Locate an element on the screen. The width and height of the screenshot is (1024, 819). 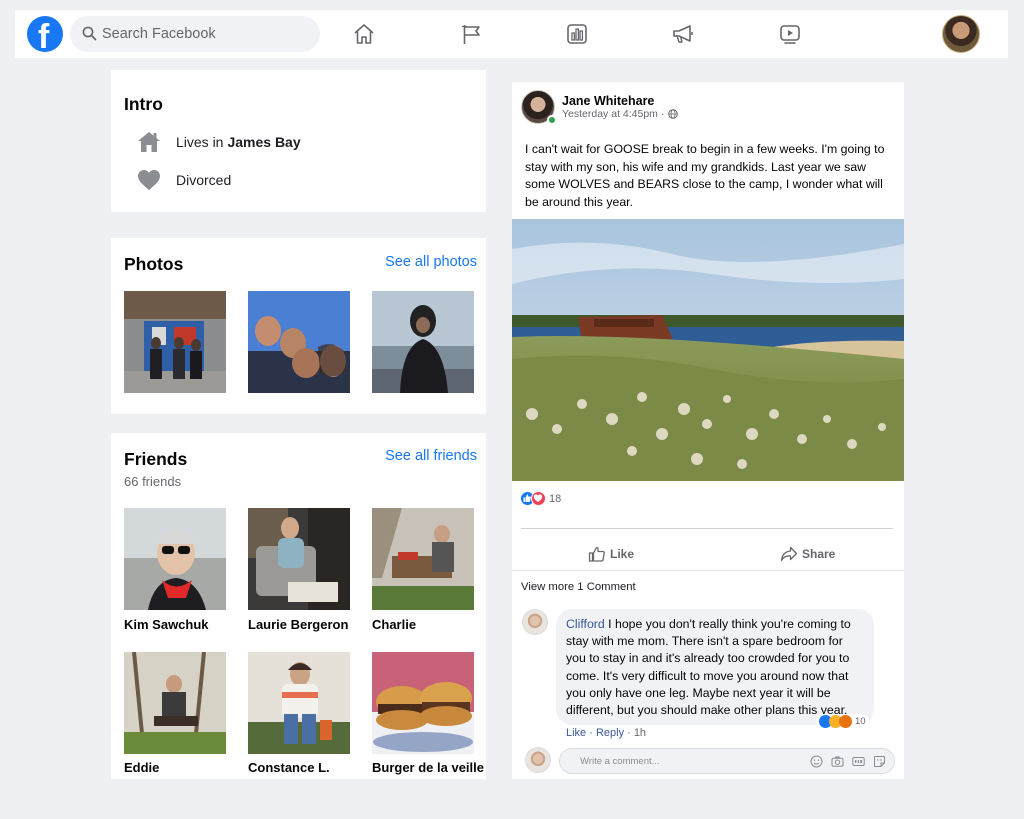
share-arrow-icon is located at coordinates (789, 554).